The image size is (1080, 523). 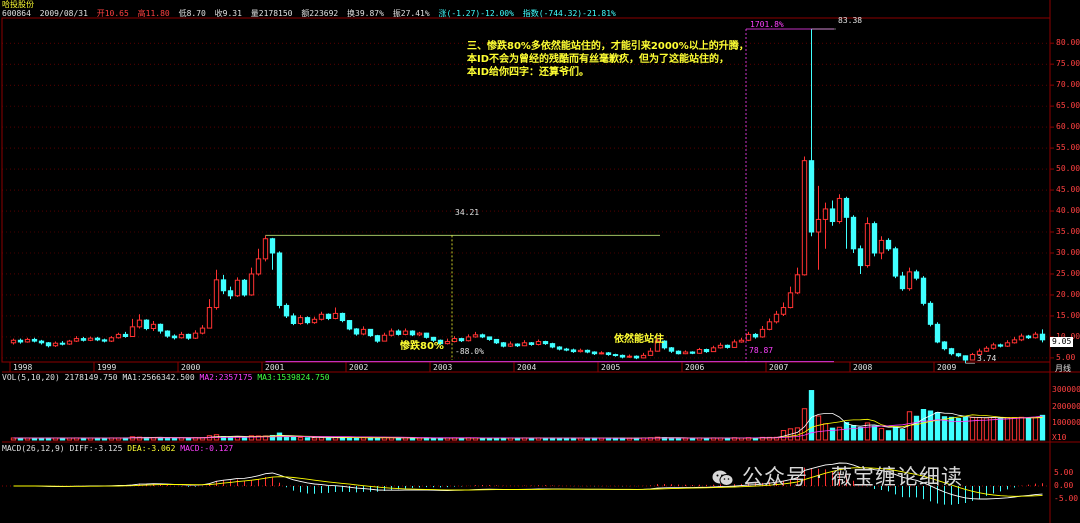 What do you see at coordinates (1067, 261) in the screenshot?
I see `macd-axis: 5.00 0.00 -5.00` at bounding box center [1067, 261].